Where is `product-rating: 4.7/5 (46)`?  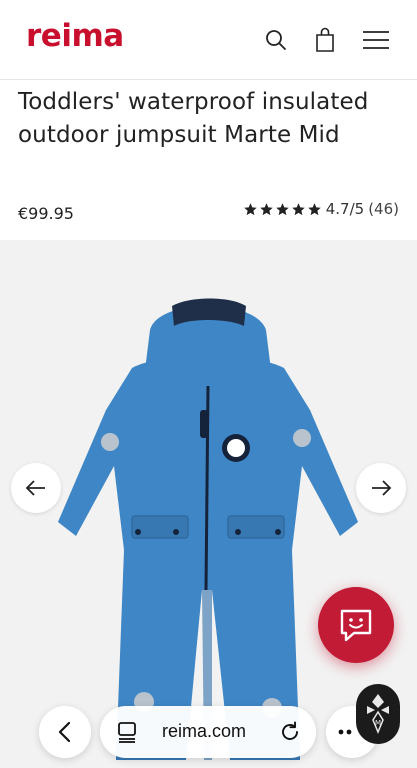
product-rating: 4.7/5 (46) is located at coordinates (321, 209).